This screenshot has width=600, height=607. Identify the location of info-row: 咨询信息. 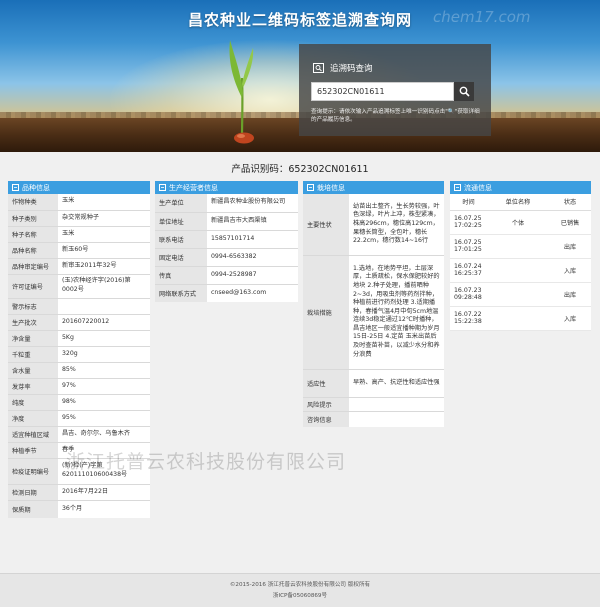
(373, 418).